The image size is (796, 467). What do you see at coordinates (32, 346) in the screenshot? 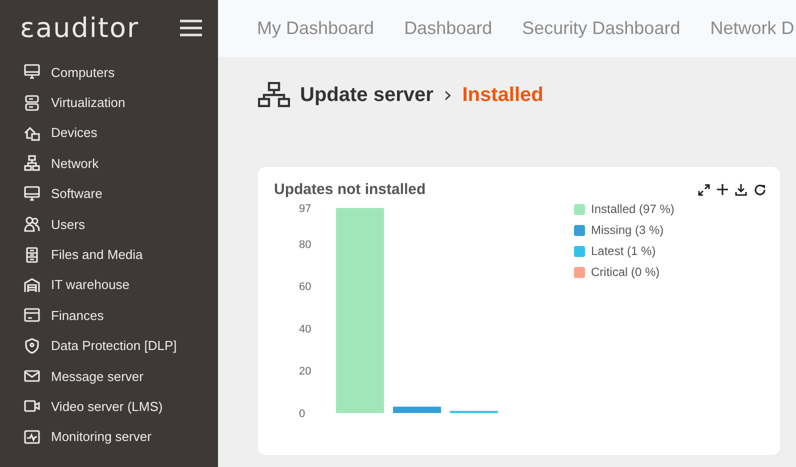
I see `shield-icon` at bounding box center [32, 346].